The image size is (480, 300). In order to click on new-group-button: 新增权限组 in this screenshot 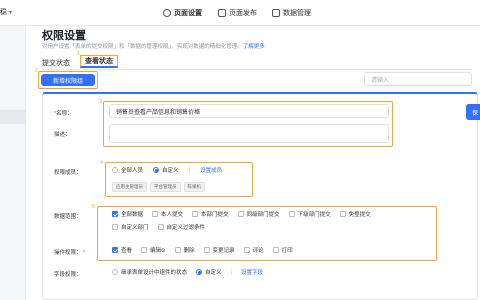, I will do `click(68, 80)`.